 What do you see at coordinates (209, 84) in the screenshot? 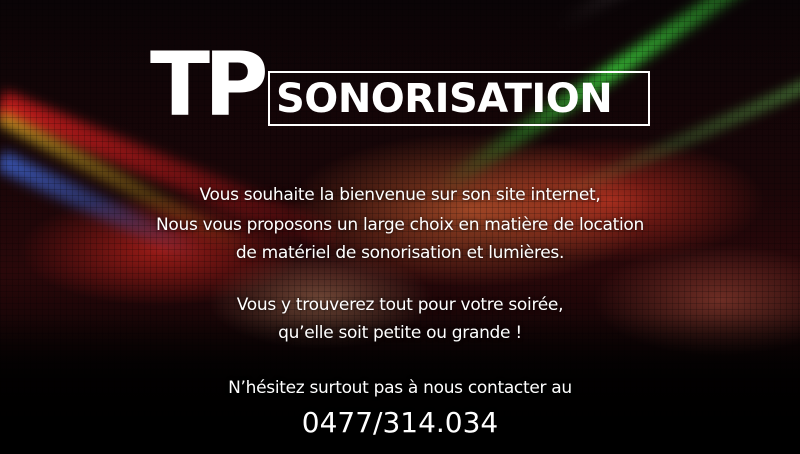
I see `logo-tp-letters: TP` at bounding box center [209, 84].